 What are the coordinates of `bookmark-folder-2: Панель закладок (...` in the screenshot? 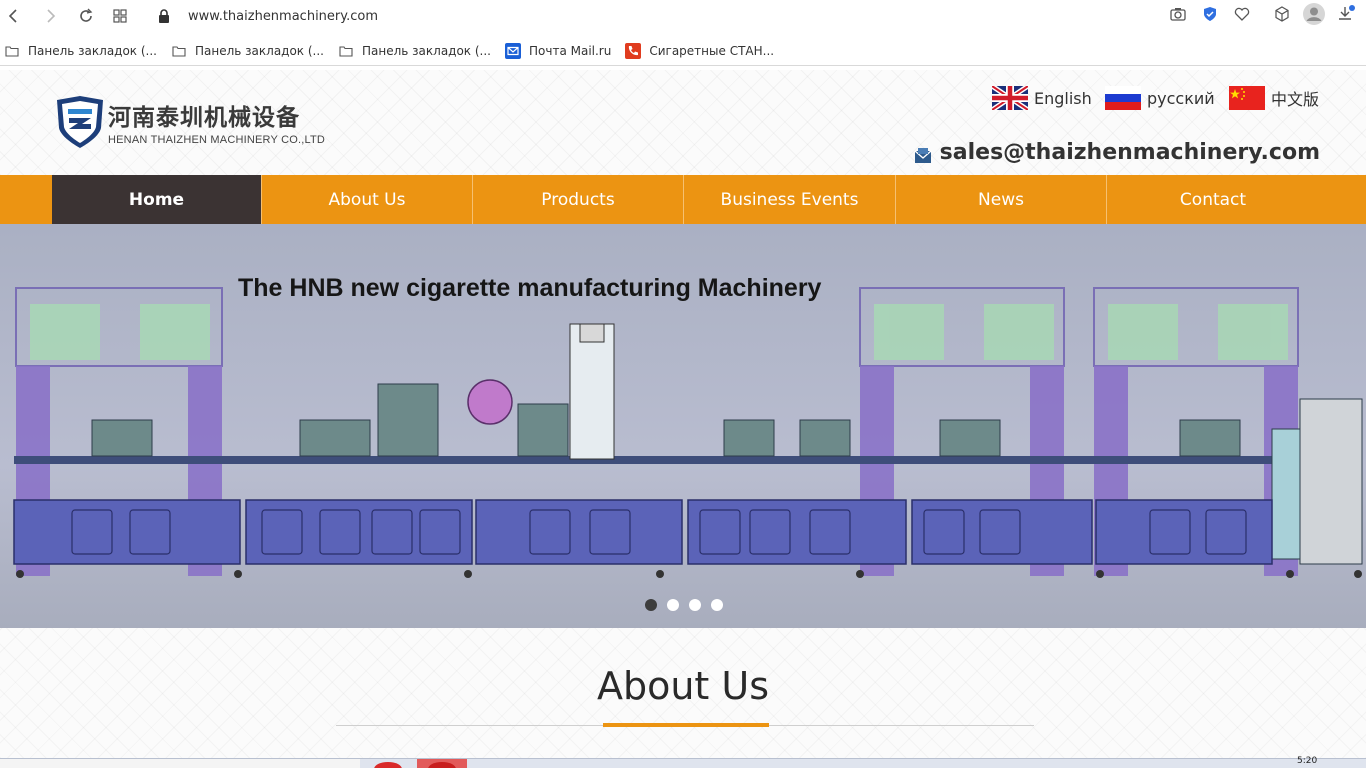 It's located at (247, 51).